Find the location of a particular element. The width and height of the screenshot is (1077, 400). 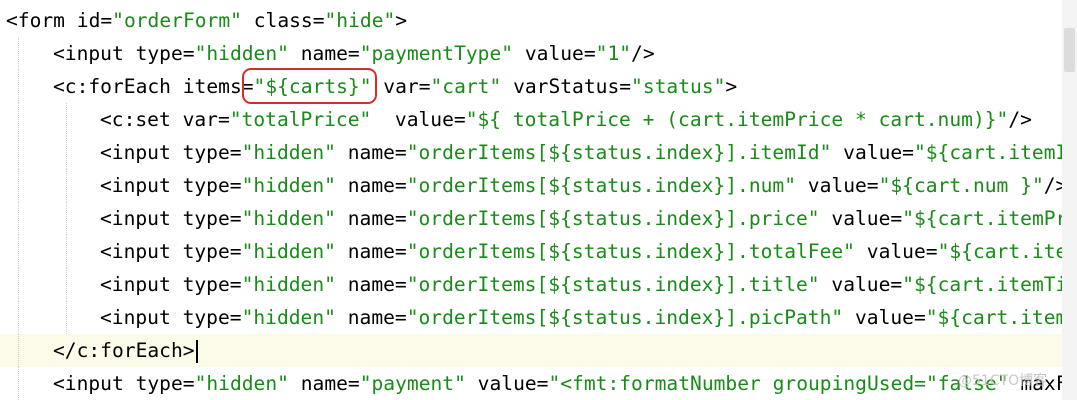

attribute-value: "orderItems[${status.index}].price" is located at coordinates (613, 218).